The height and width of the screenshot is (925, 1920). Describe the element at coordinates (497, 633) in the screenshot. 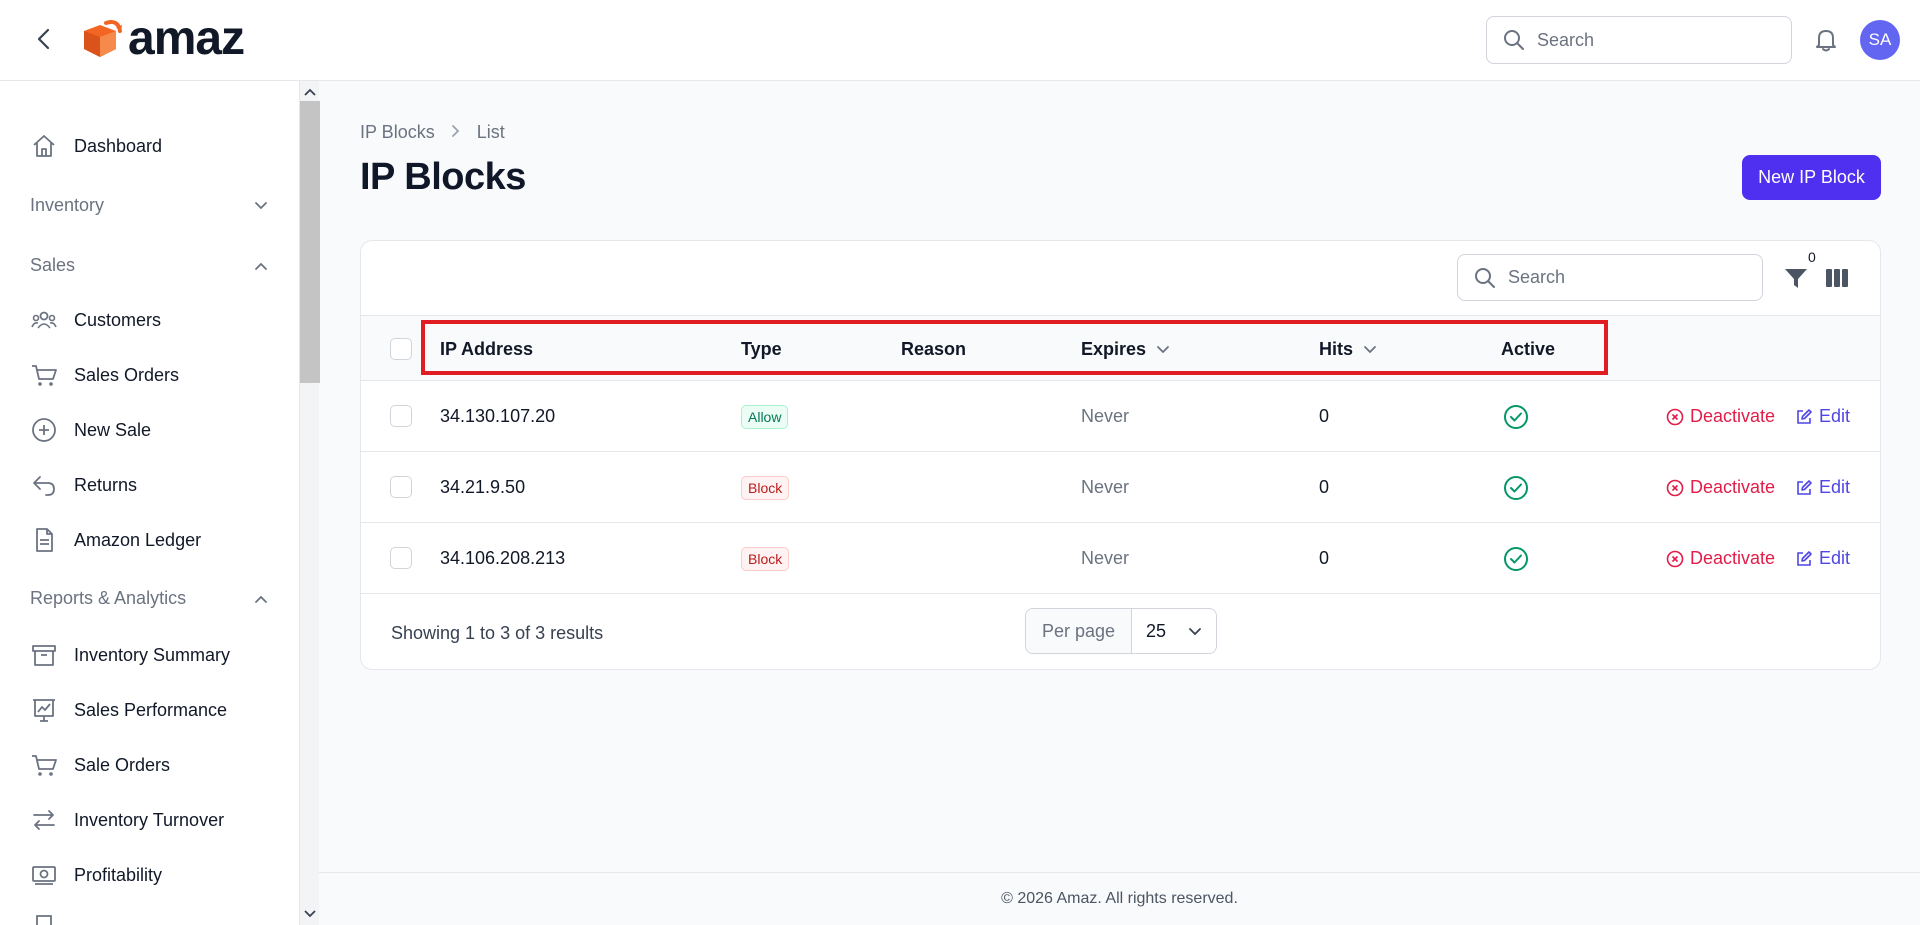

I see `results-summary: Showing 1 to 3 of 3 results` at that location.